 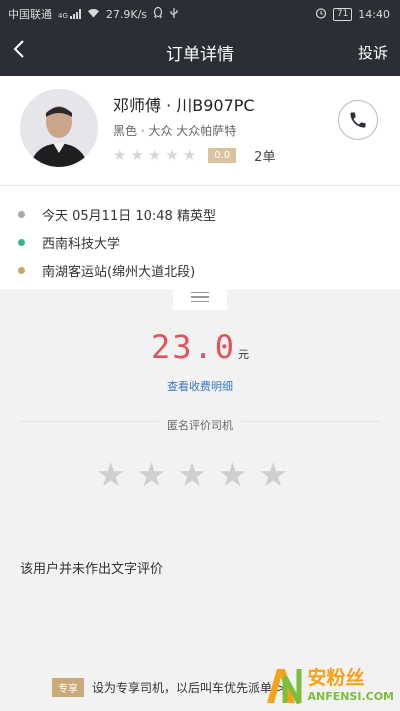 I want to click on driver-name: 邓师傅 · 川B907PC, so click(x=184, y=105).